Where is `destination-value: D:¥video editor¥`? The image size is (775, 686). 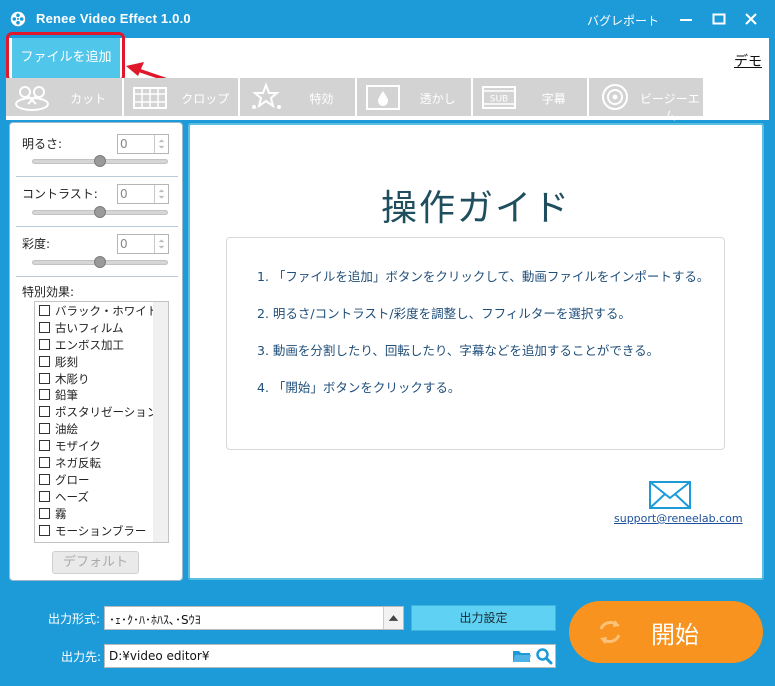 destination-value: D:¥video editor¥ is located at coordinates (159, 656).